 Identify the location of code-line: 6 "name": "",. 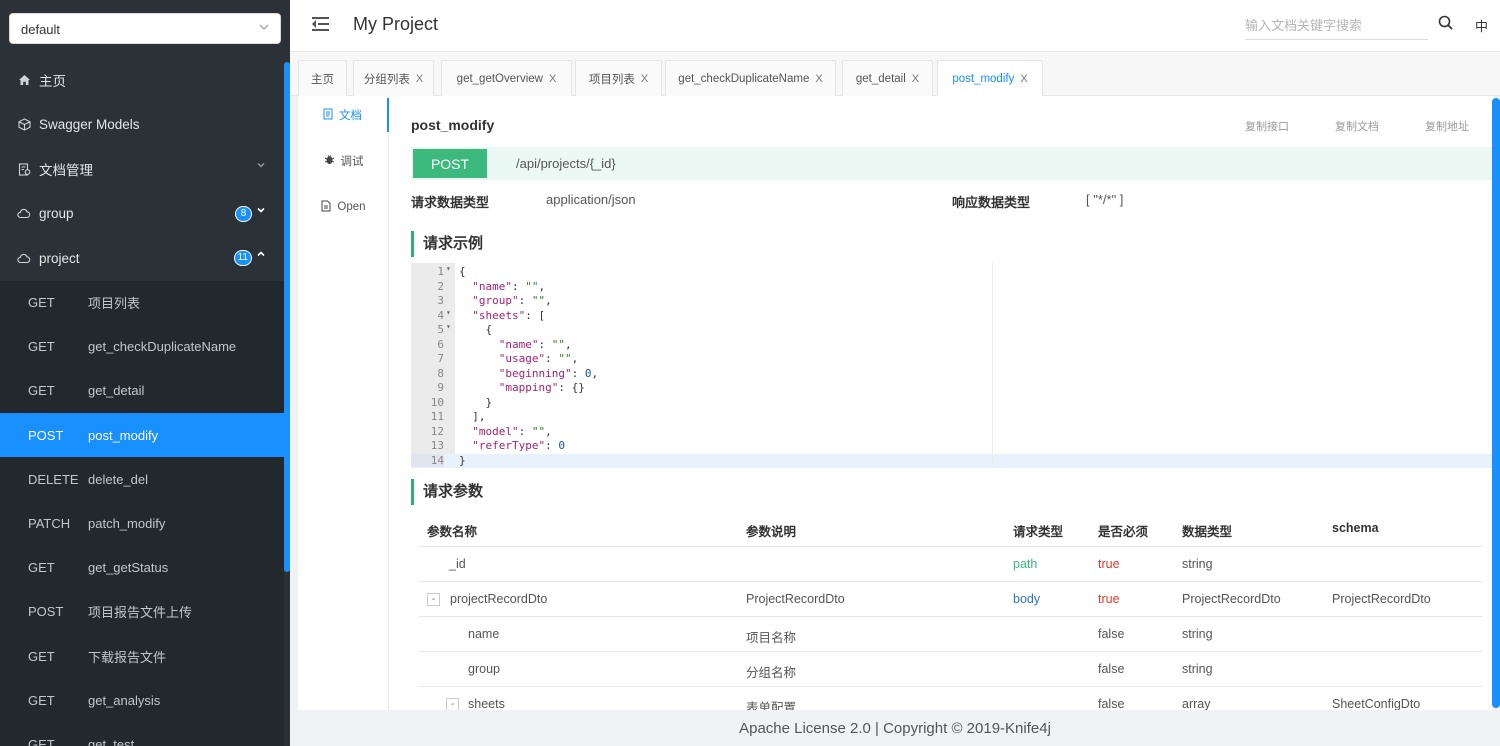
(952, 345).